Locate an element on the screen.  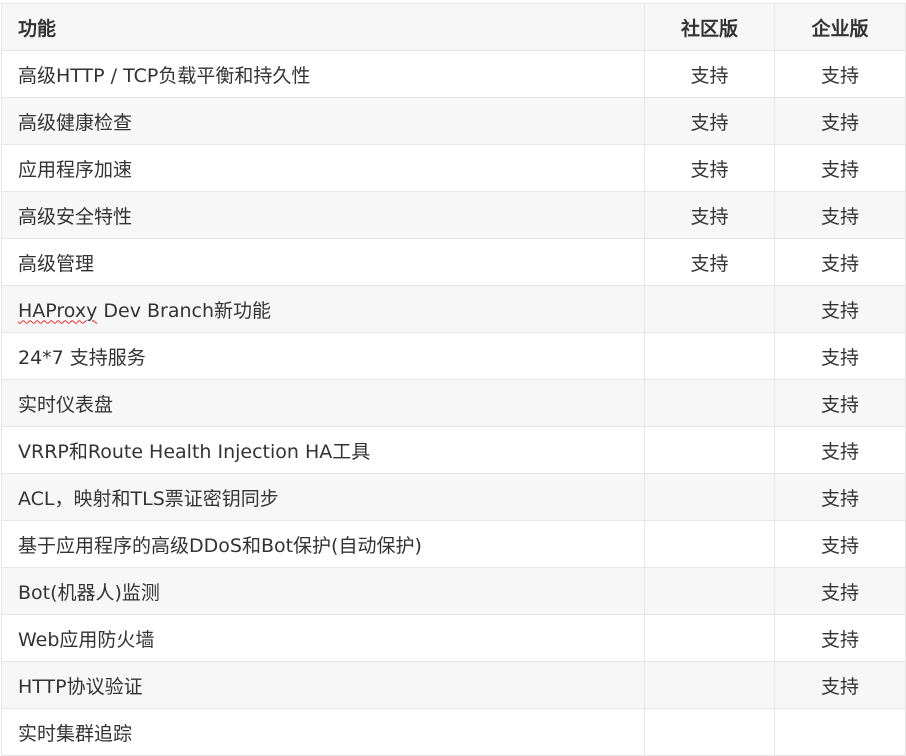
feature-cell: HTTP协议验证 is located at coordinates (323, 685).